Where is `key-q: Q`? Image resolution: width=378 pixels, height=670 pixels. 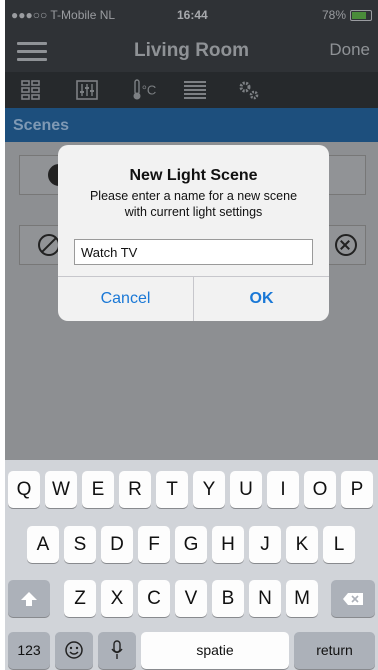
key-q: Q is located at coordinates (24, 489).